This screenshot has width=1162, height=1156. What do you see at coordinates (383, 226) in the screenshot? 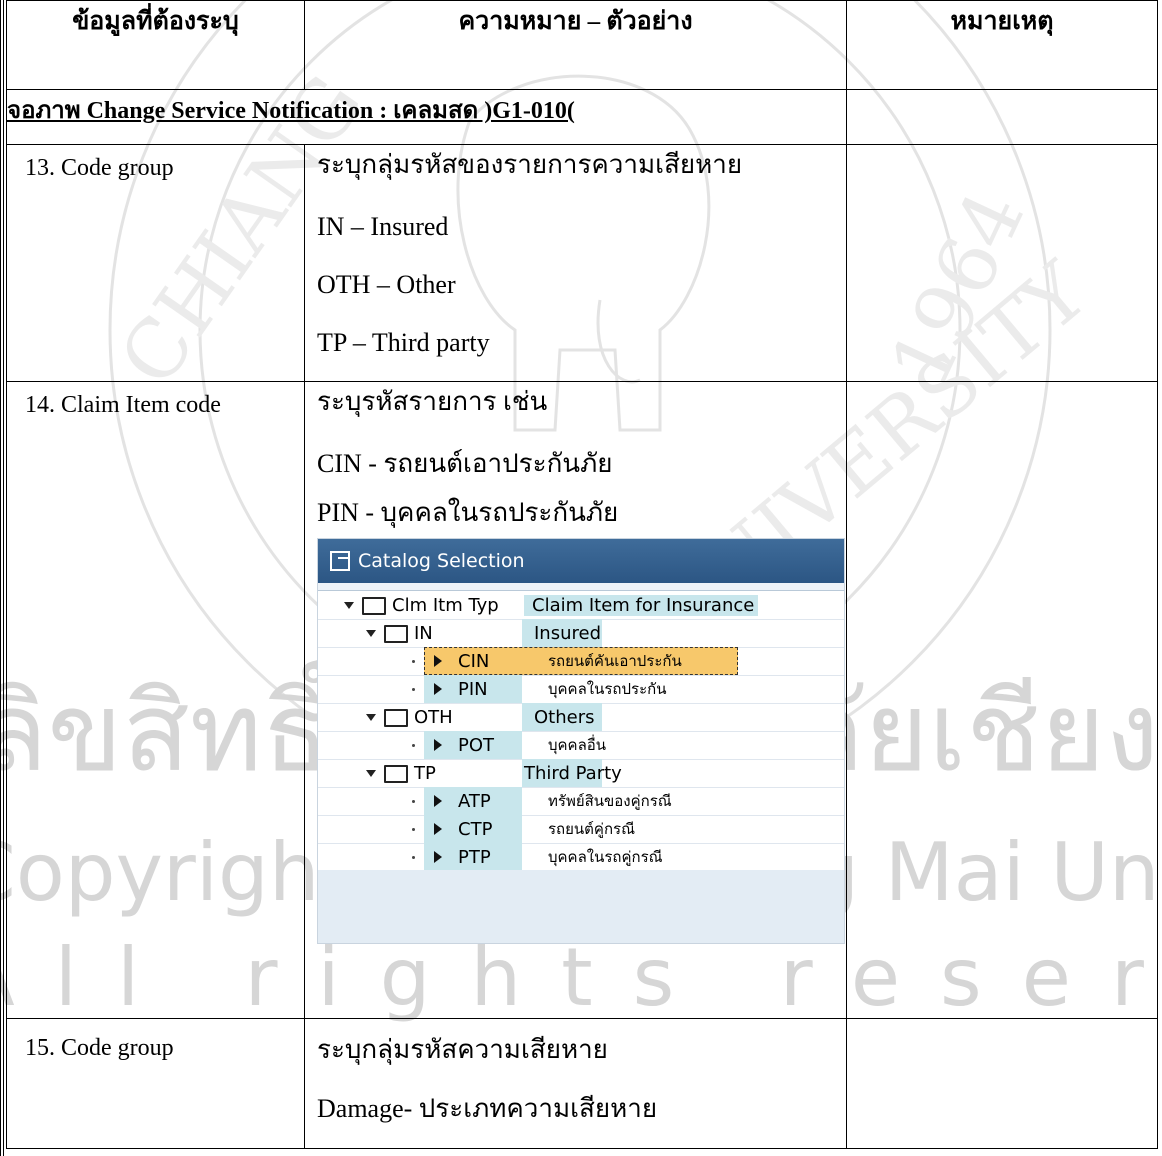
I see `meaning-line: IN – Insured` at bounding box center [383, 226].